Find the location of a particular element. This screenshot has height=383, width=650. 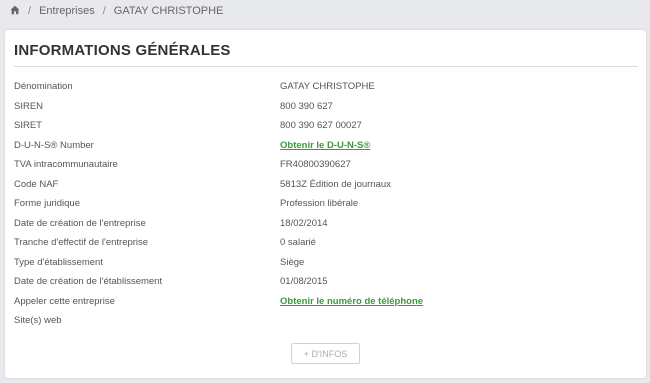

card-title: INFORMATIONS GÉNÉRALES is located at coordinates (122, 50).